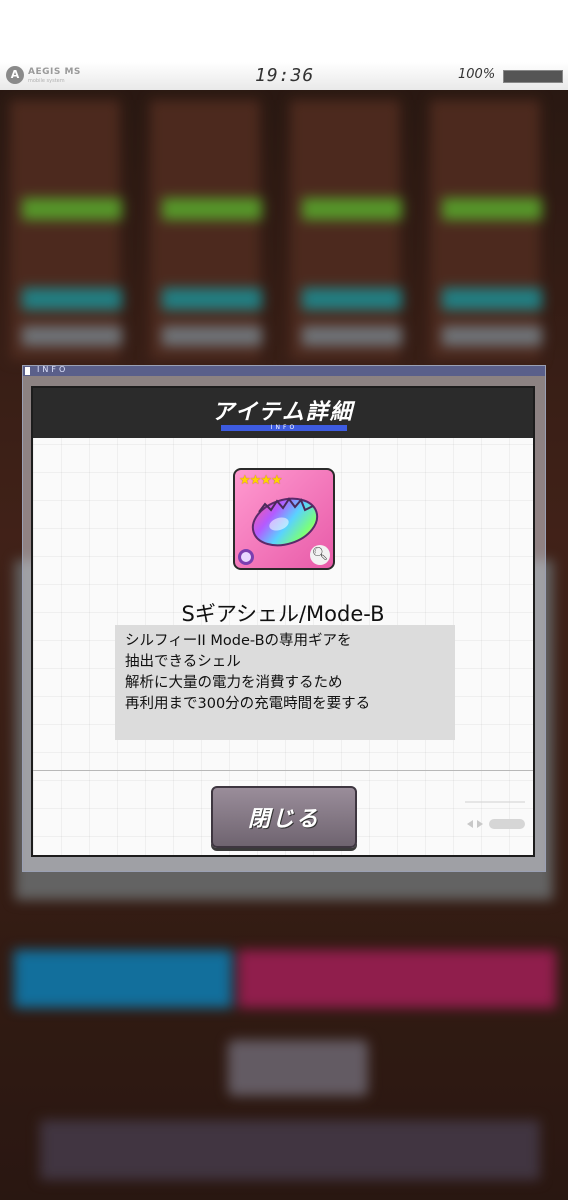  Describe the element at coordinates (238, 641) in the screenshot. I see `description-line: シルフィーII Mode-Bの専用ギアを` at that location.